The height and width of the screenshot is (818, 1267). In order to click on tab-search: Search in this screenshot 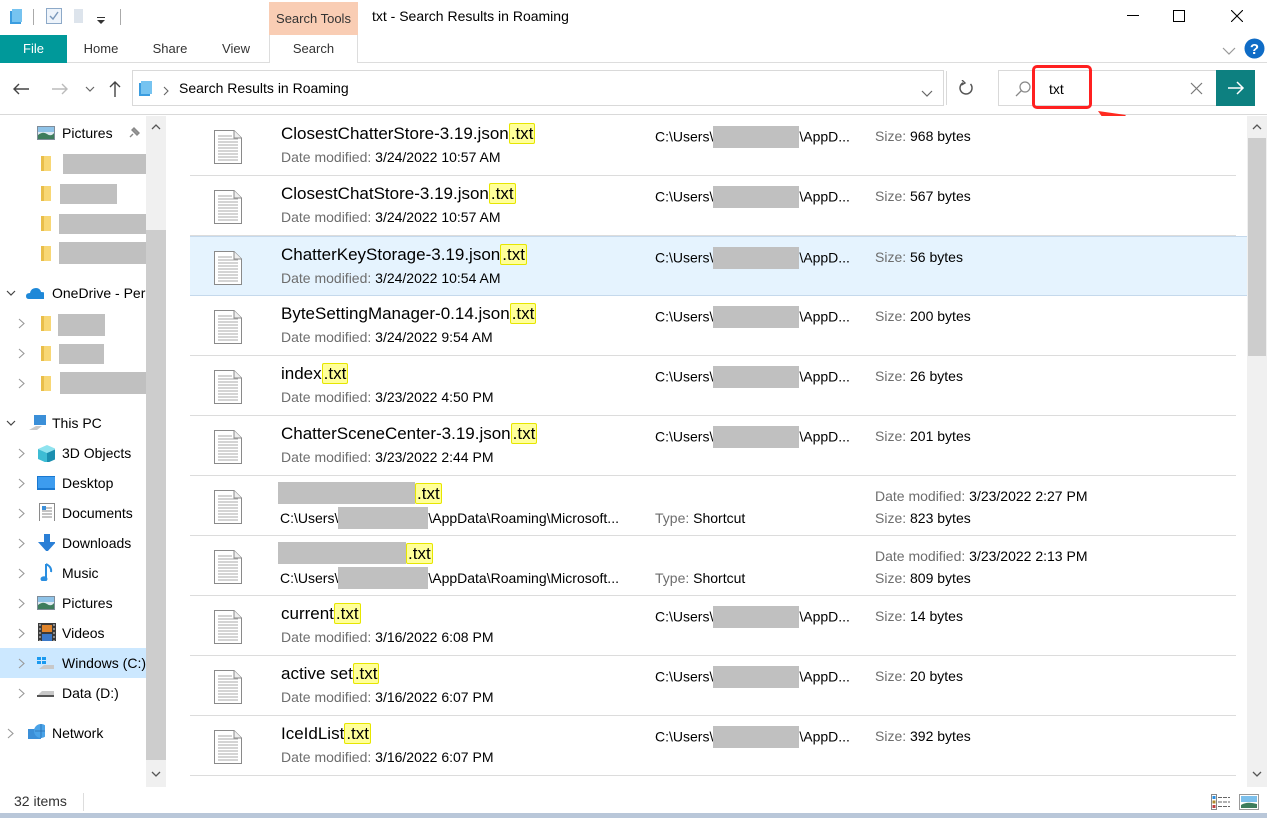, I will do `click(313, 49)`.